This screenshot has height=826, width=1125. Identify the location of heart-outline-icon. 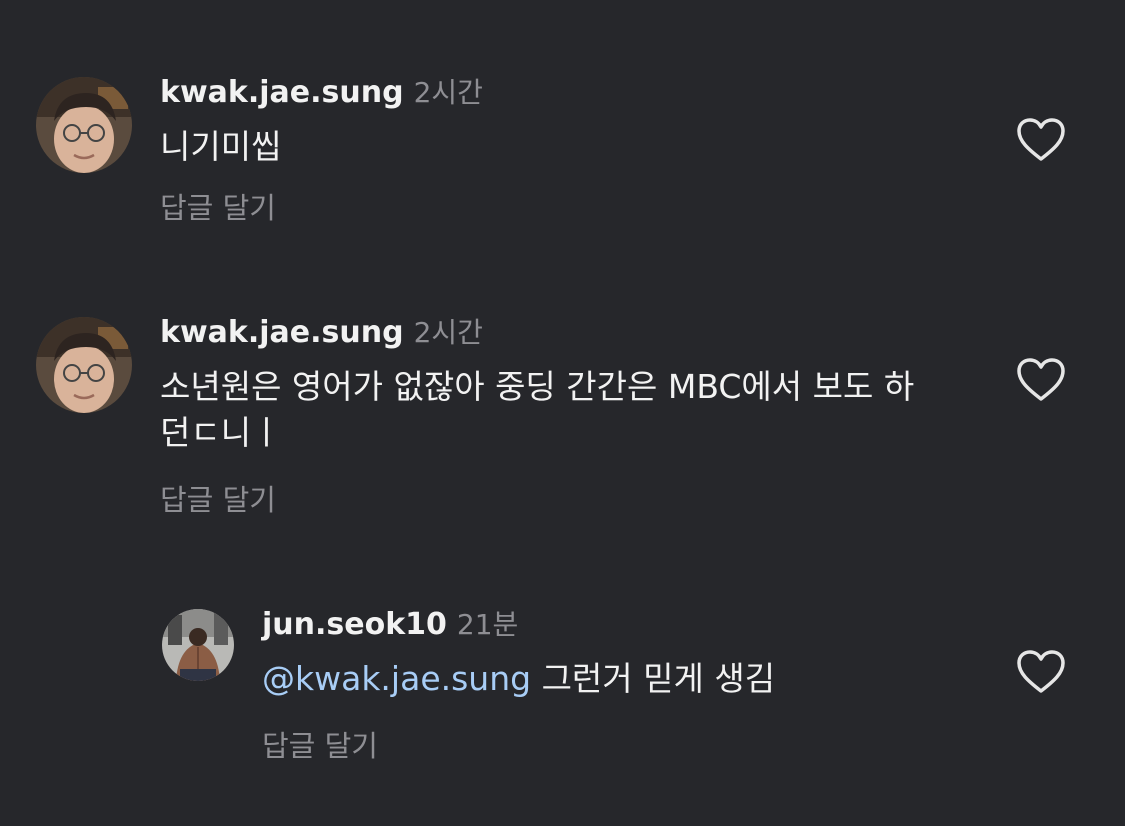
(1041, 671).